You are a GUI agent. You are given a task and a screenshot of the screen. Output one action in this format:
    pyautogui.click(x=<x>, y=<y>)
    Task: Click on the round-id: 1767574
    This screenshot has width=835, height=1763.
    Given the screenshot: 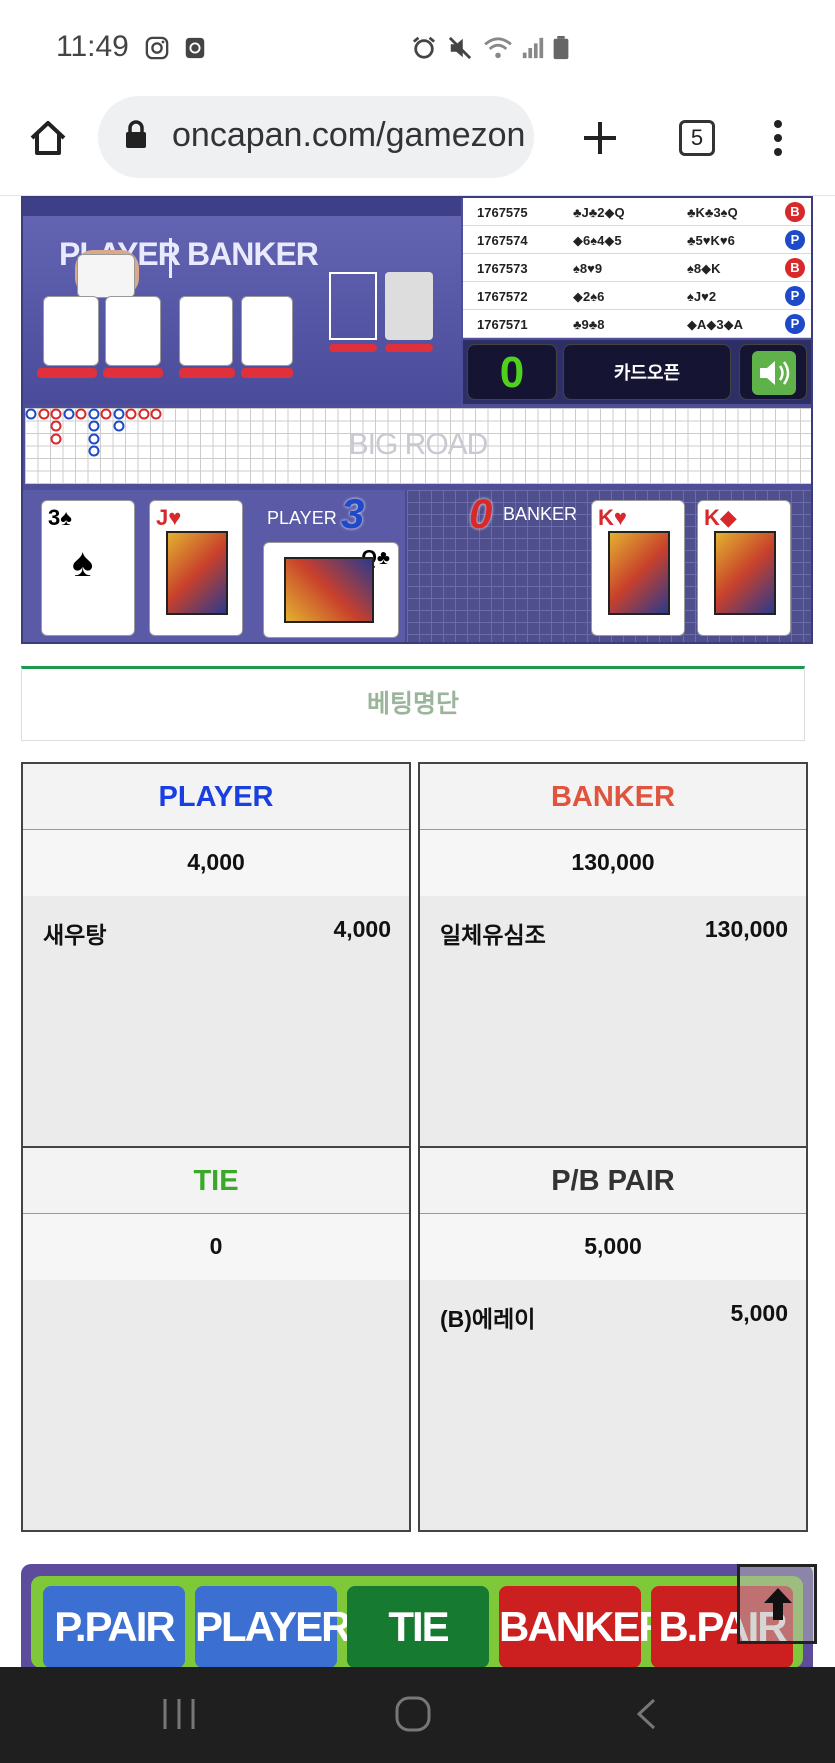 What is the action you would take?
    pyautogui.click(x=502, y=240)
    